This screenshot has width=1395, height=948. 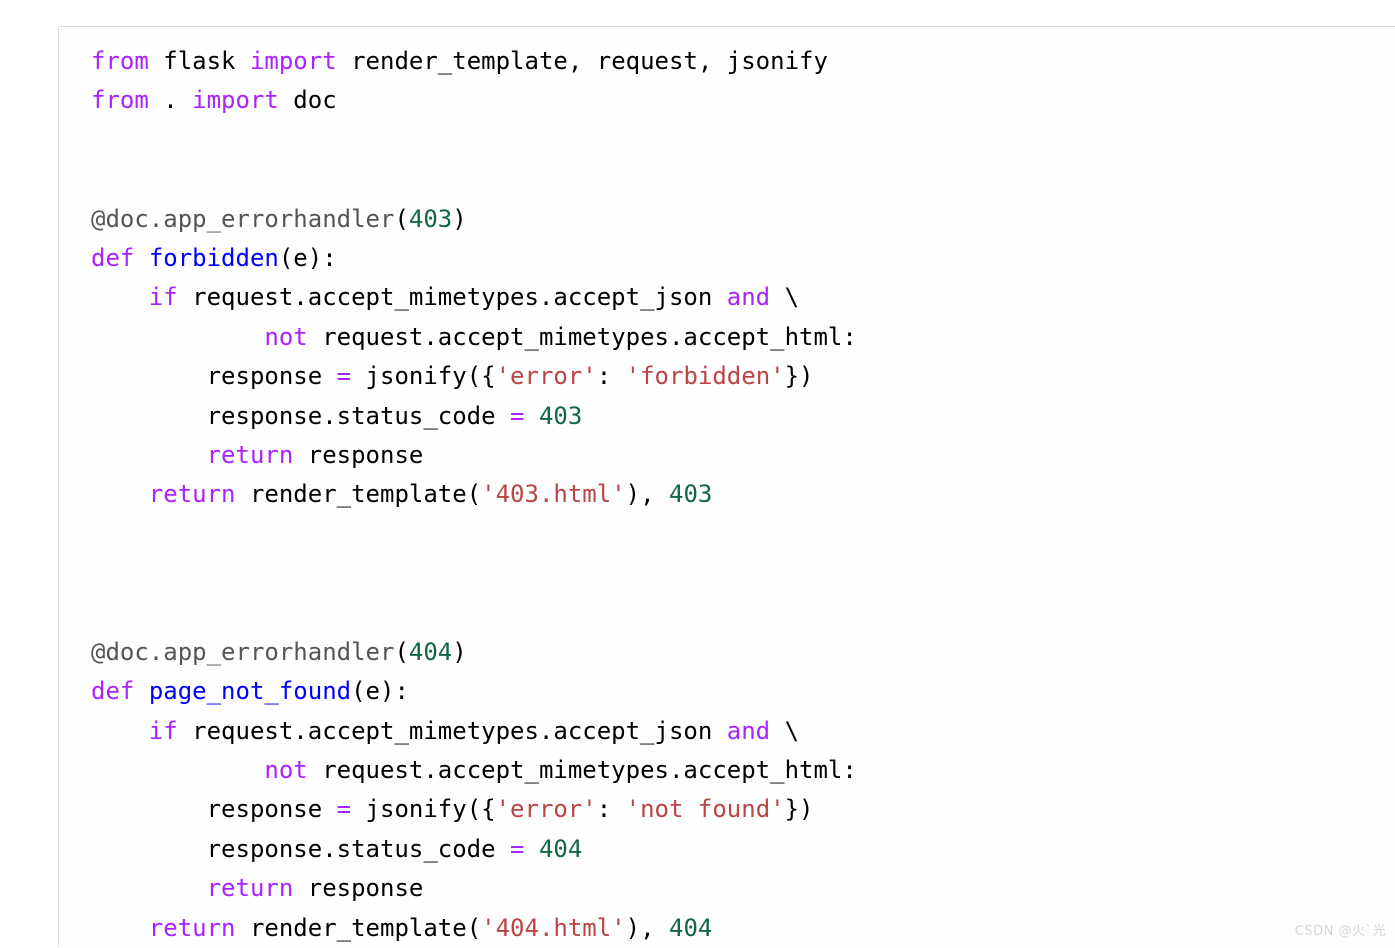 I want to click on code-token-name: render_template, request, jsonify, so click(x=582, y=61).